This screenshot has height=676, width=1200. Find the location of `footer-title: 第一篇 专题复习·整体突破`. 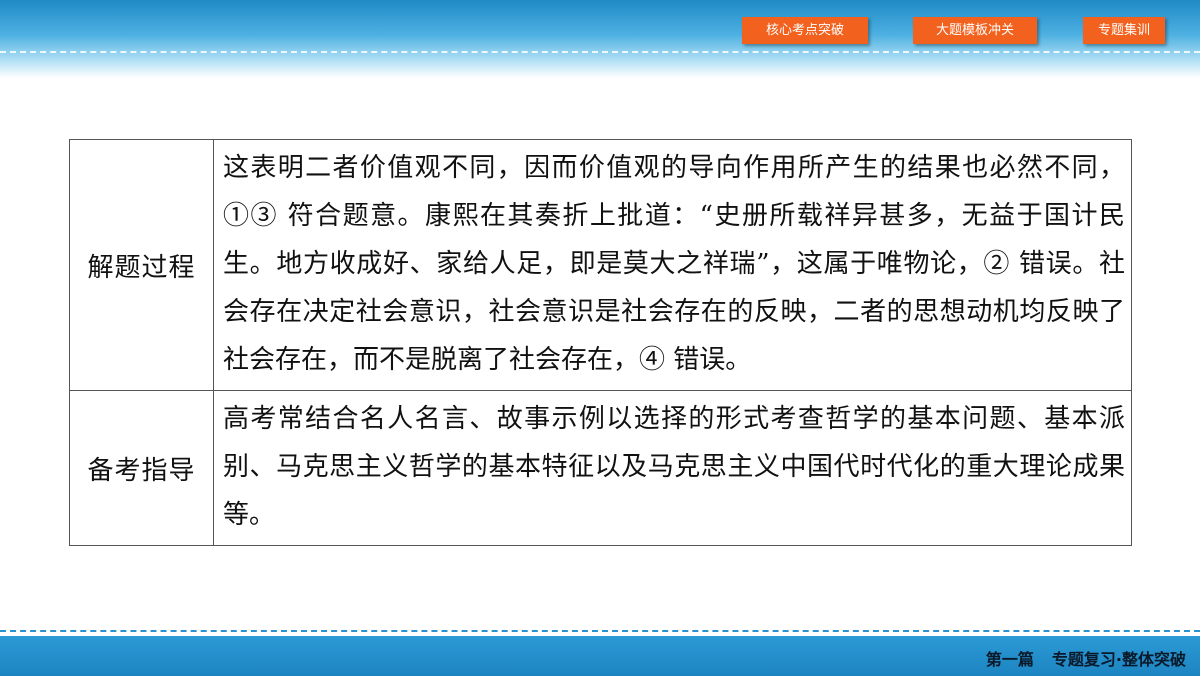

footer-title: 第一篇 专题复习·整体突破 is located at coordinates (1086, 658).